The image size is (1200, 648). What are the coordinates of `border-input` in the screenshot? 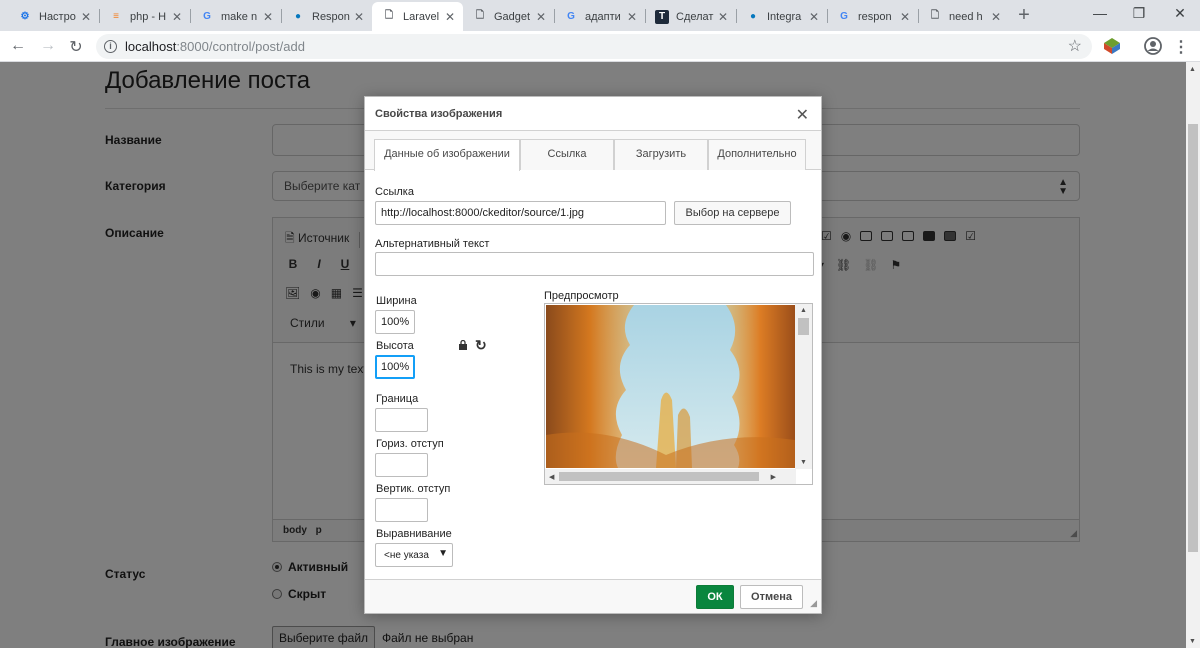 It's located at (401, 420).